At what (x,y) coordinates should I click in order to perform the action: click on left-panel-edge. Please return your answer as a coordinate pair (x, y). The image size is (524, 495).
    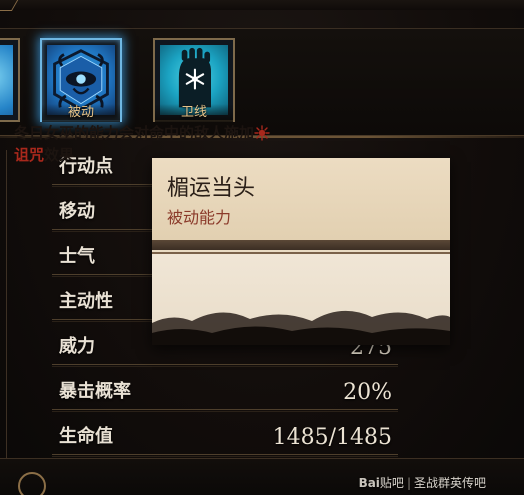
    Looking at the image, I should click on (3, 315).